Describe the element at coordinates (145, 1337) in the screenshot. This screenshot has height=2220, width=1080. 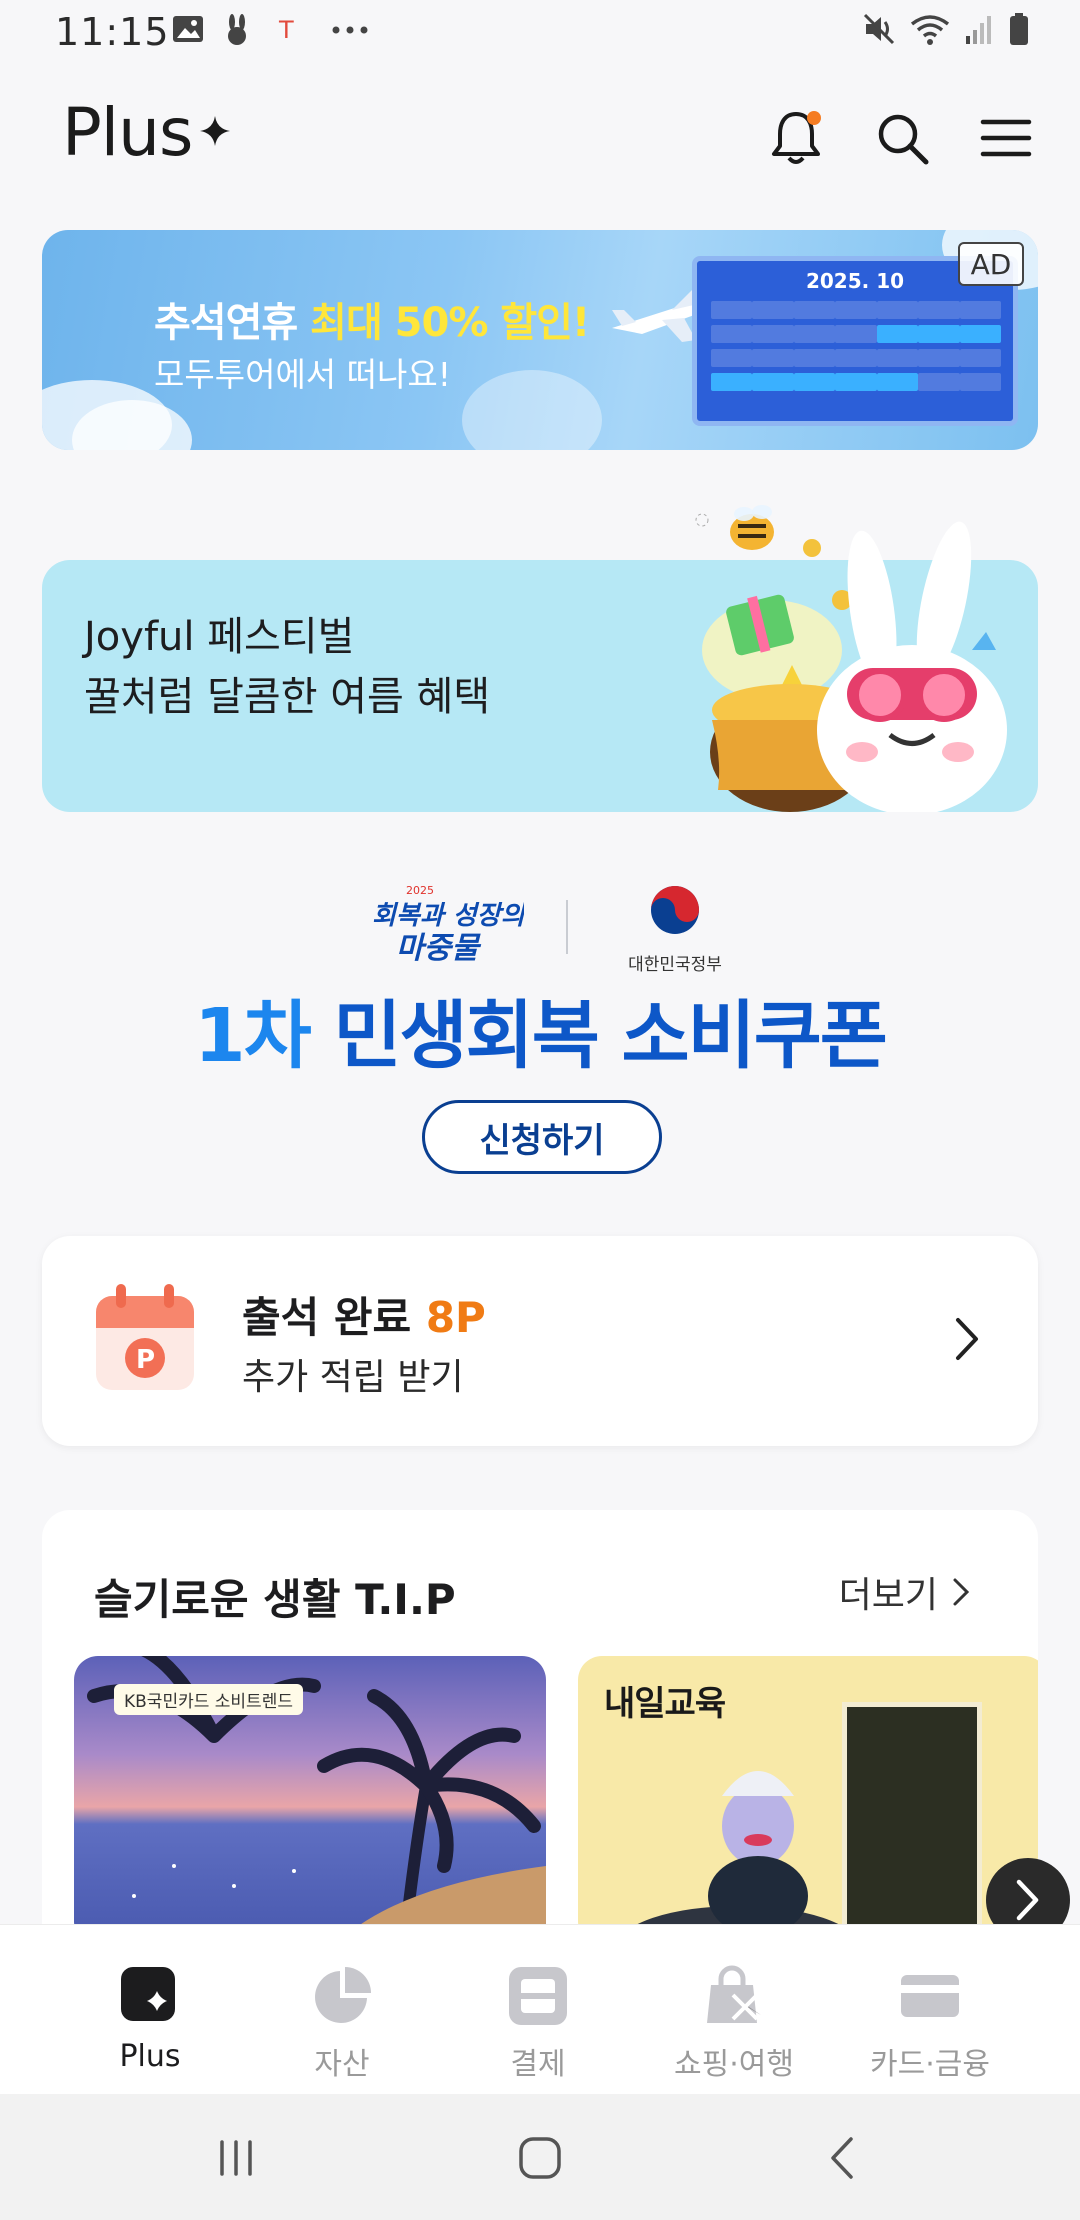
I see `attendance-calendar-icon: P` at that location.